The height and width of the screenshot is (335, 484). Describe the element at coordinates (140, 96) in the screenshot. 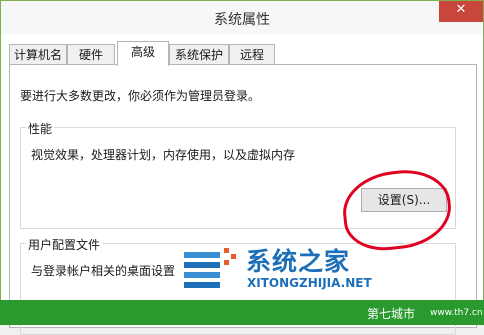

I see `admin-notice: 要进行大多数更改，你必须作为管理员登录。` at that location.